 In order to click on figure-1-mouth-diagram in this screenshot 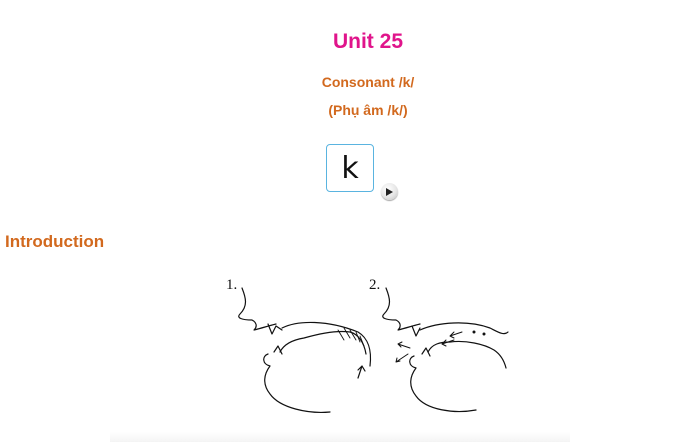, I will do `click(305, 350)`.